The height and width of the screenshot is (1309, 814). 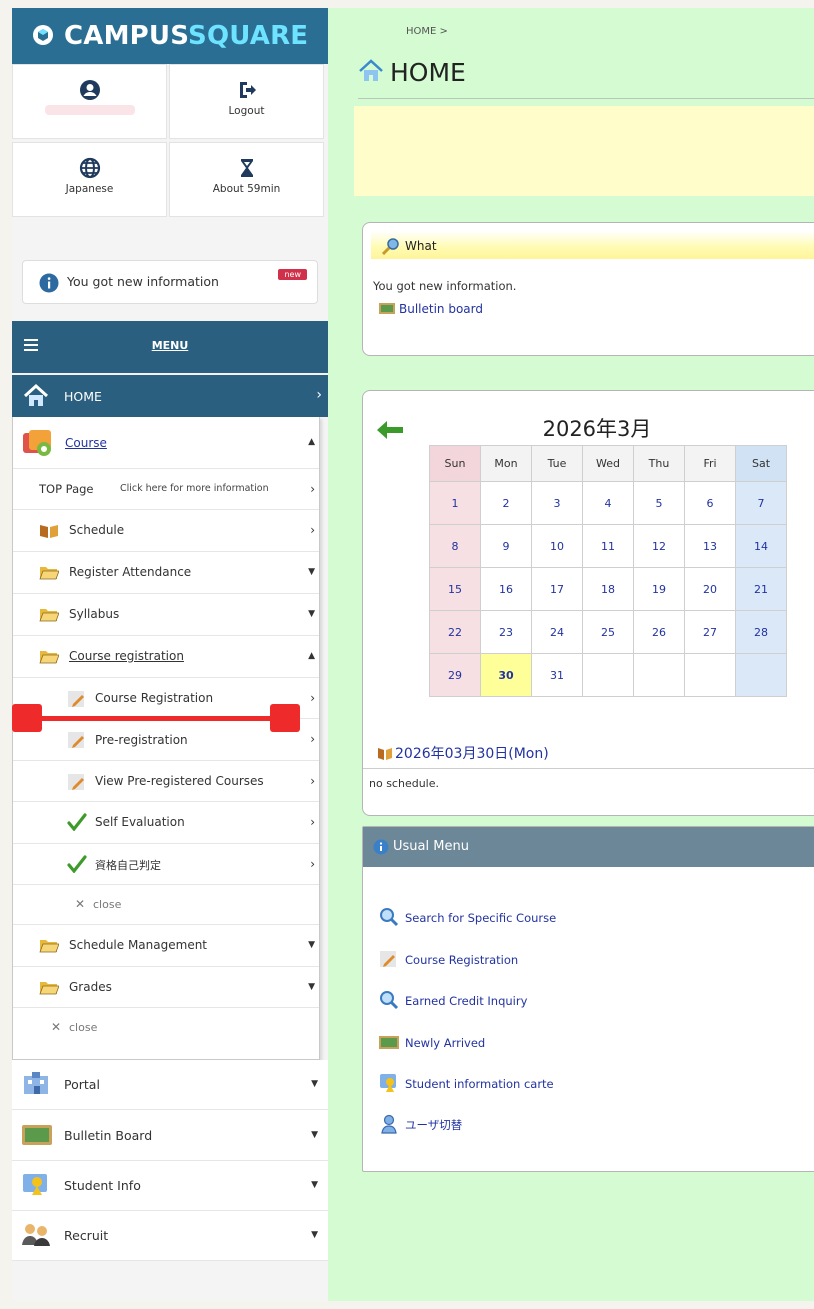 What do you see at coordinates (557, 675) in the screenshot?
I see `calendar-day: 31` at bounding box center [557, 675].